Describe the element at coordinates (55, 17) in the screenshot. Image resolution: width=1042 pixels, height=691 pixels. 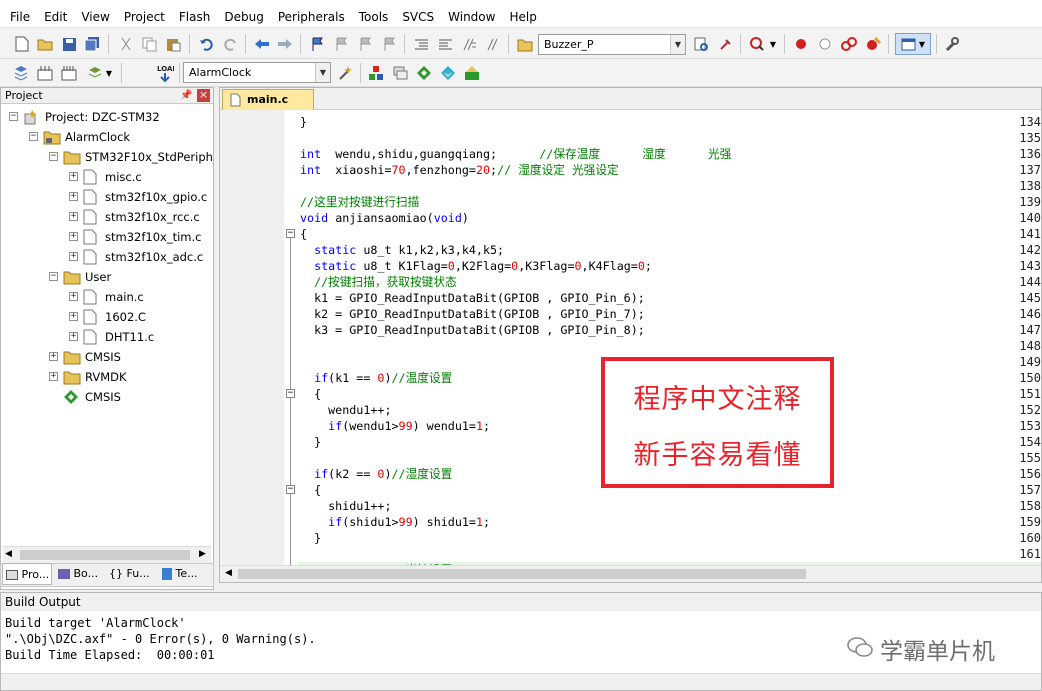
I see `menu-edit: Edit` at that location.